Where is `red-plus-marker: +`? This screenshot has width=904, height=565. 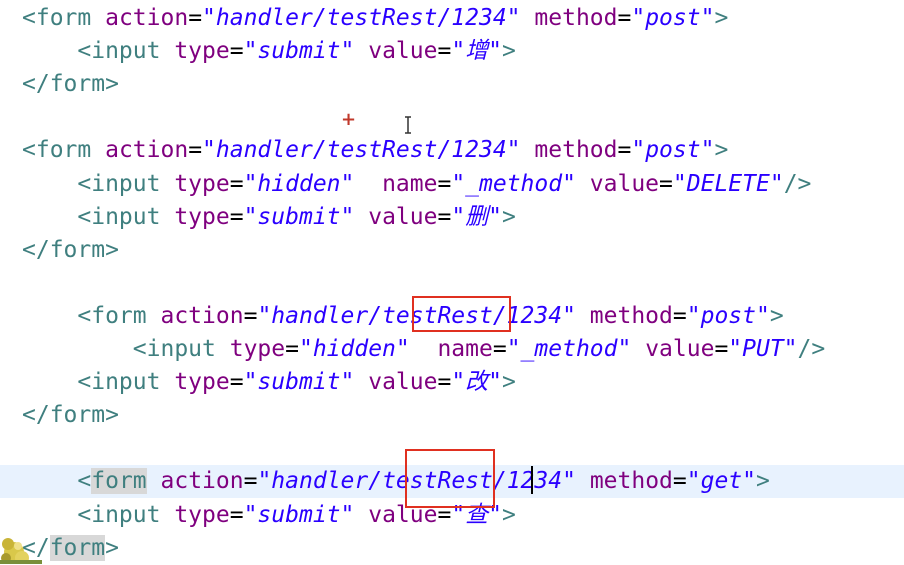
red-plus-marker: + is located at coordinates (349, 119).